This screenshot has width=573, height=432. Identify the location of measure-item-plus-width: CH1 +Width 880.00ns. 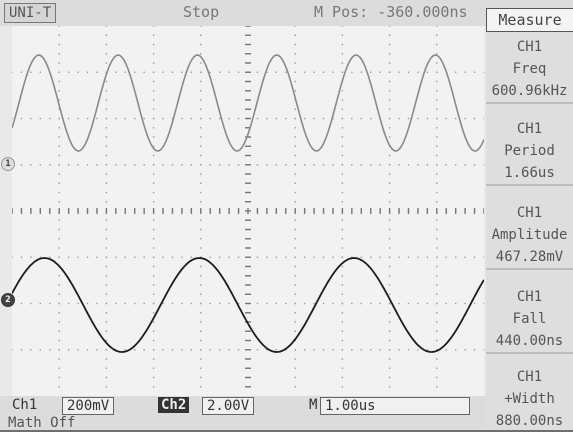
(529, 399).